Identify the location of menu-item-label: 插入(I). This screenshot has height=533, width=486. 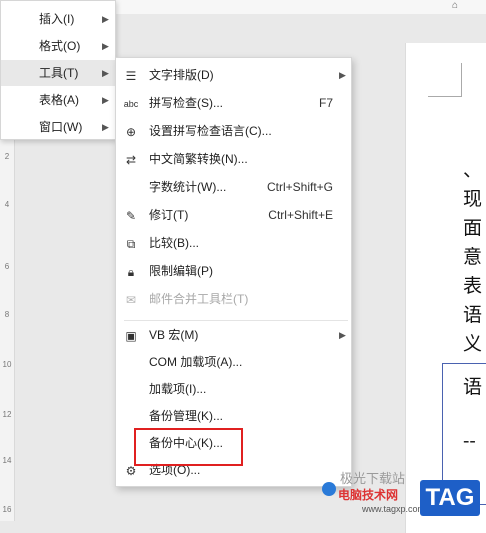
(57, 19).